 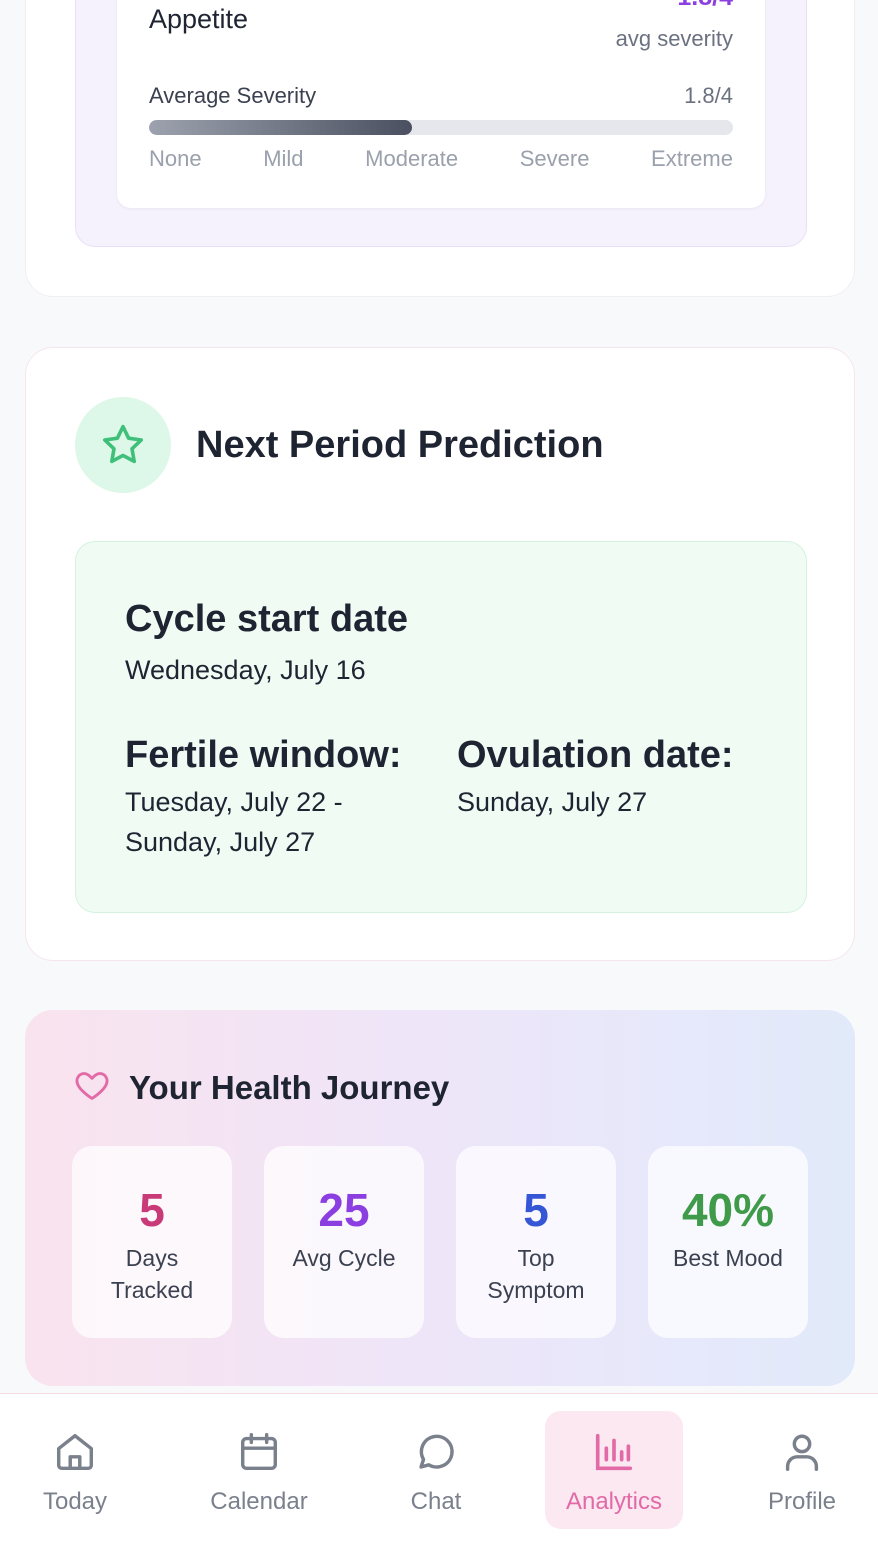 I want to click on scale-label: Severe, so click(x=554, y=158).